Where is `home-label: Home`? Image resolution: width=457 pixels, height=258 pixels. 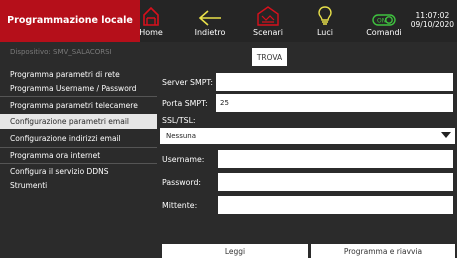 home-label: Home is located at coordinates (151, 32).